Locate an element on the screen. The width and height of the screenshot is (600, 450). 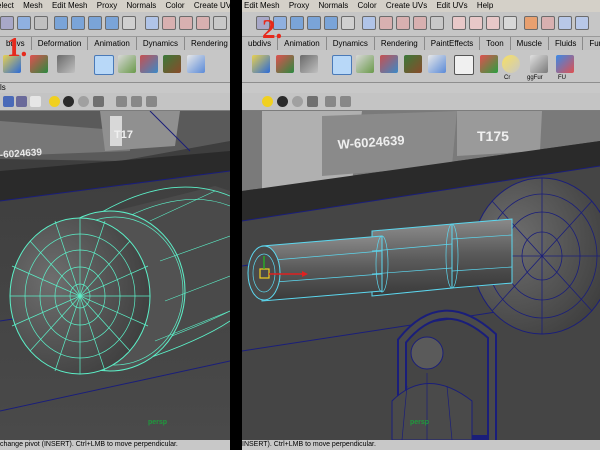
edit-fur-icon is located at coordinates (539, 64).